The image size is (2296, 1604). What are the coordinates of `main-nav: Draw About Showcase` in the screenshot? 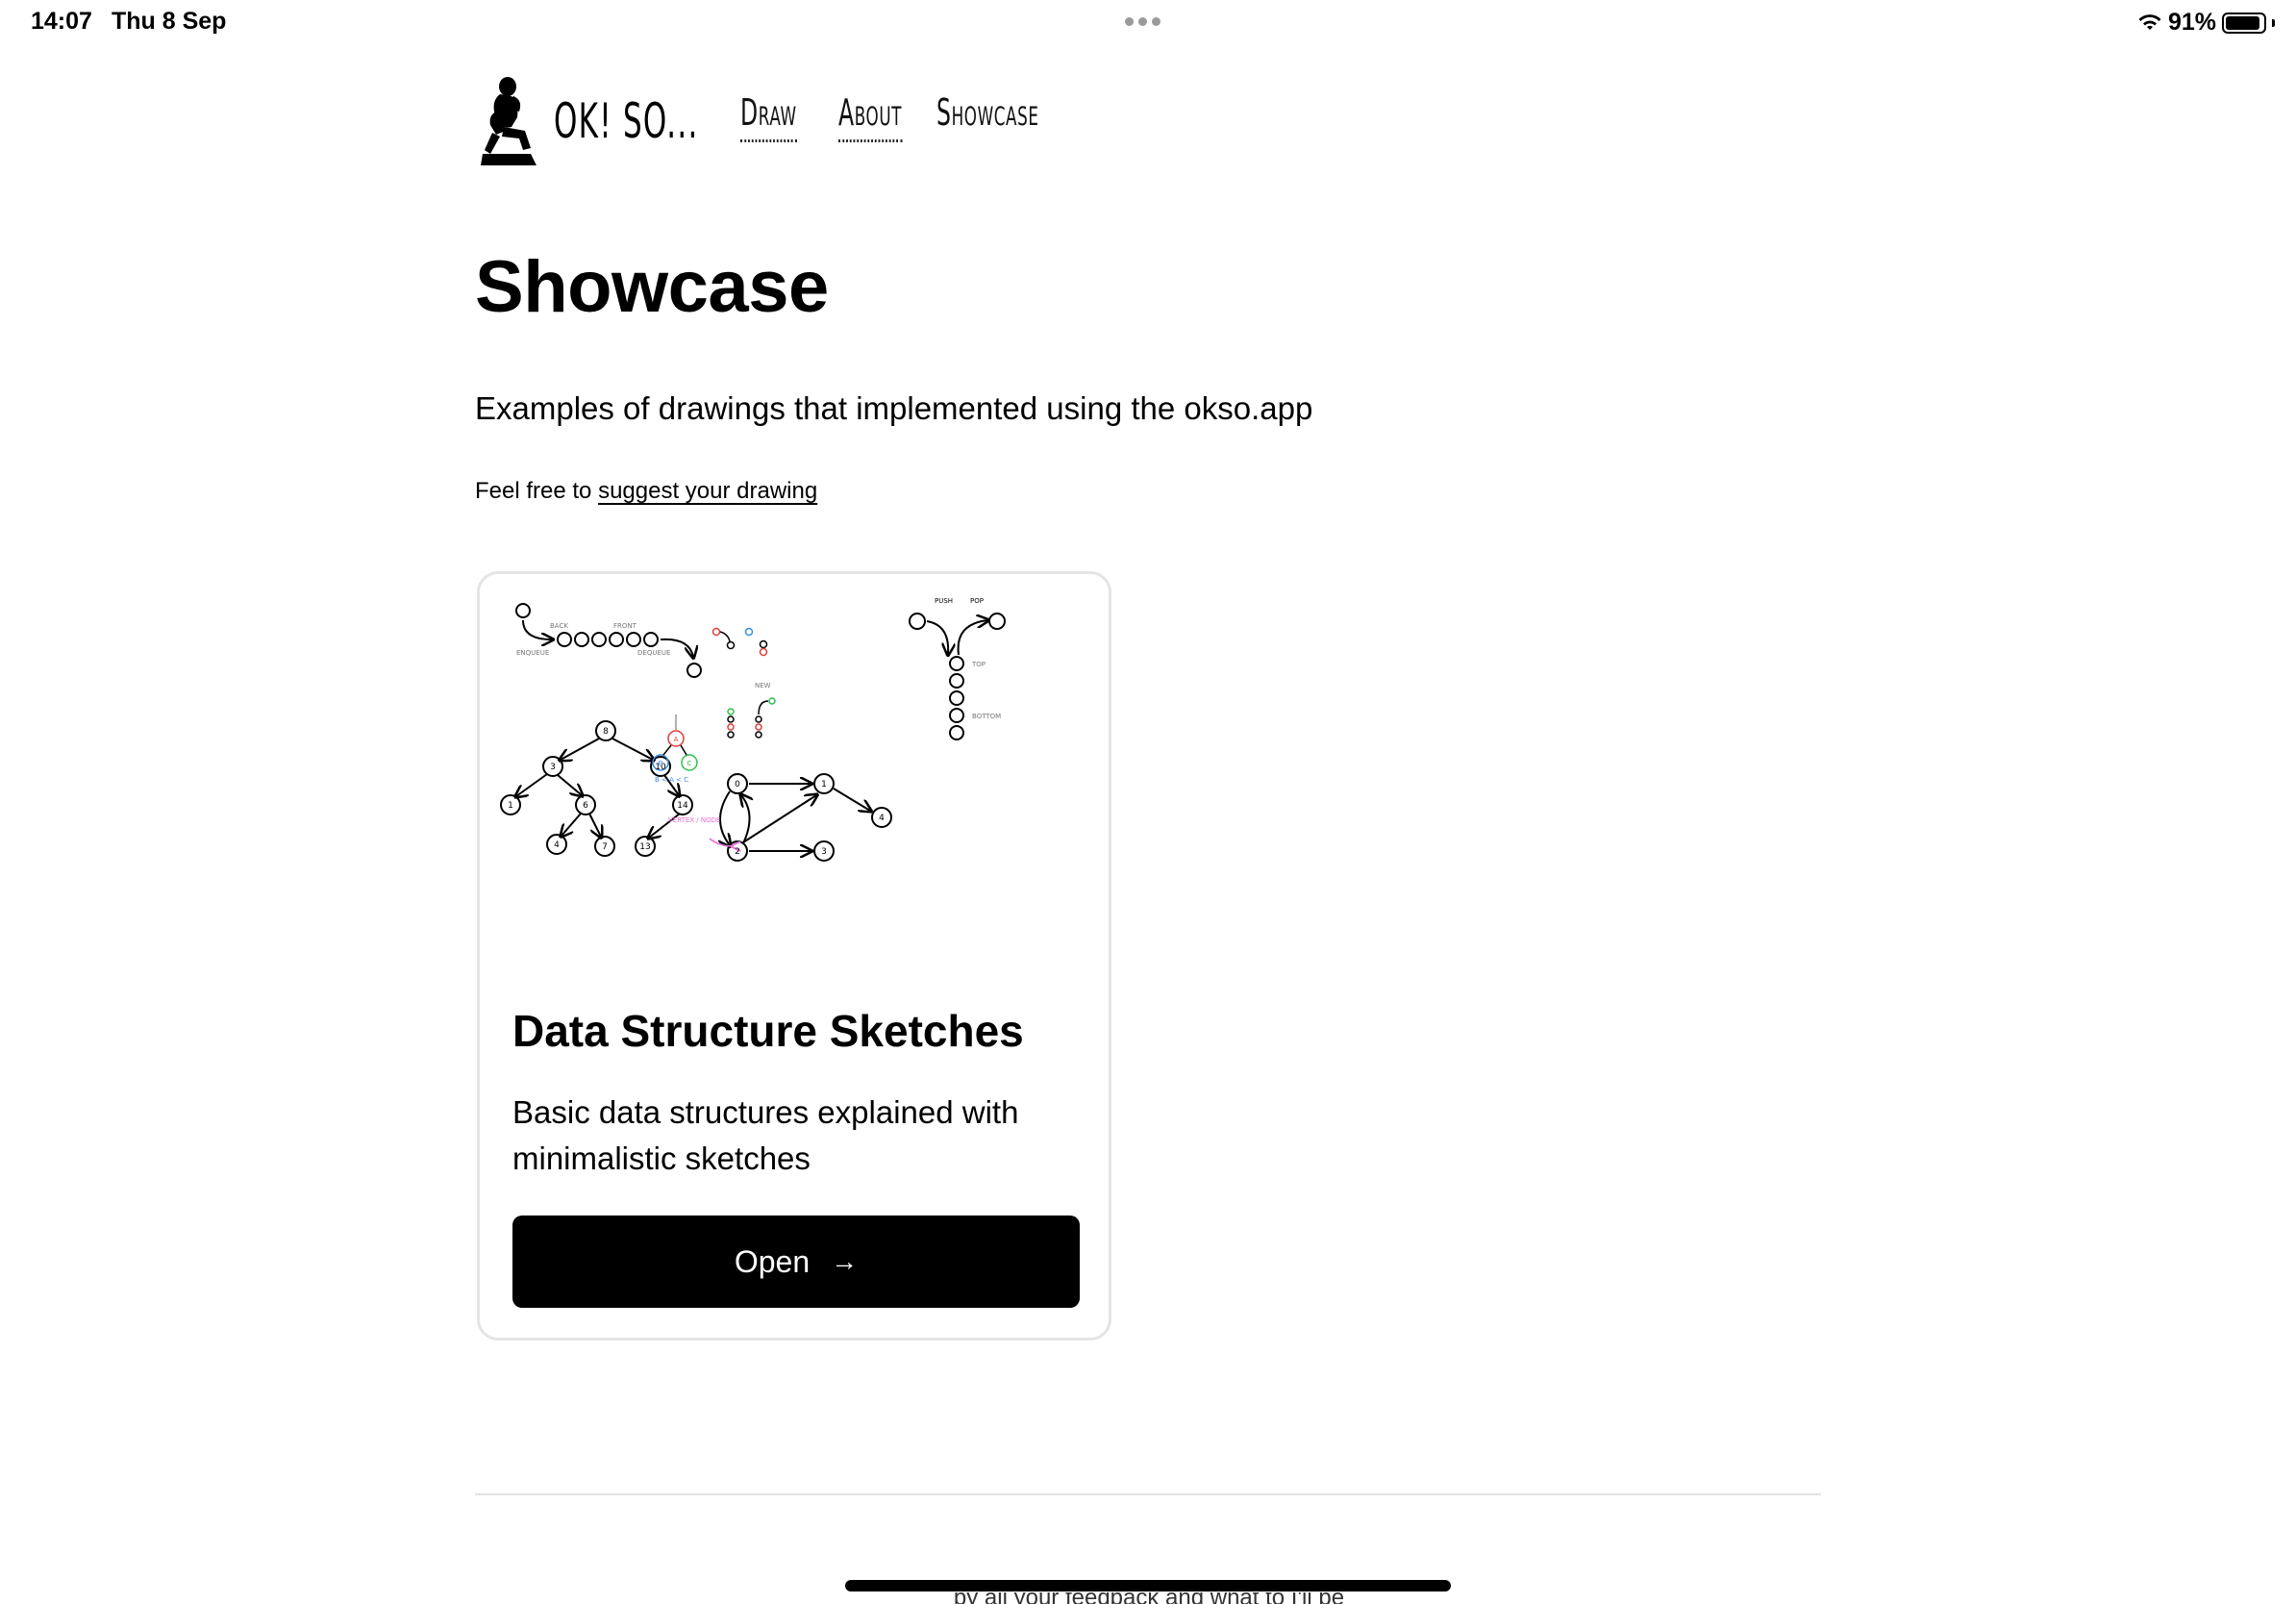 It's located at (891, 116).